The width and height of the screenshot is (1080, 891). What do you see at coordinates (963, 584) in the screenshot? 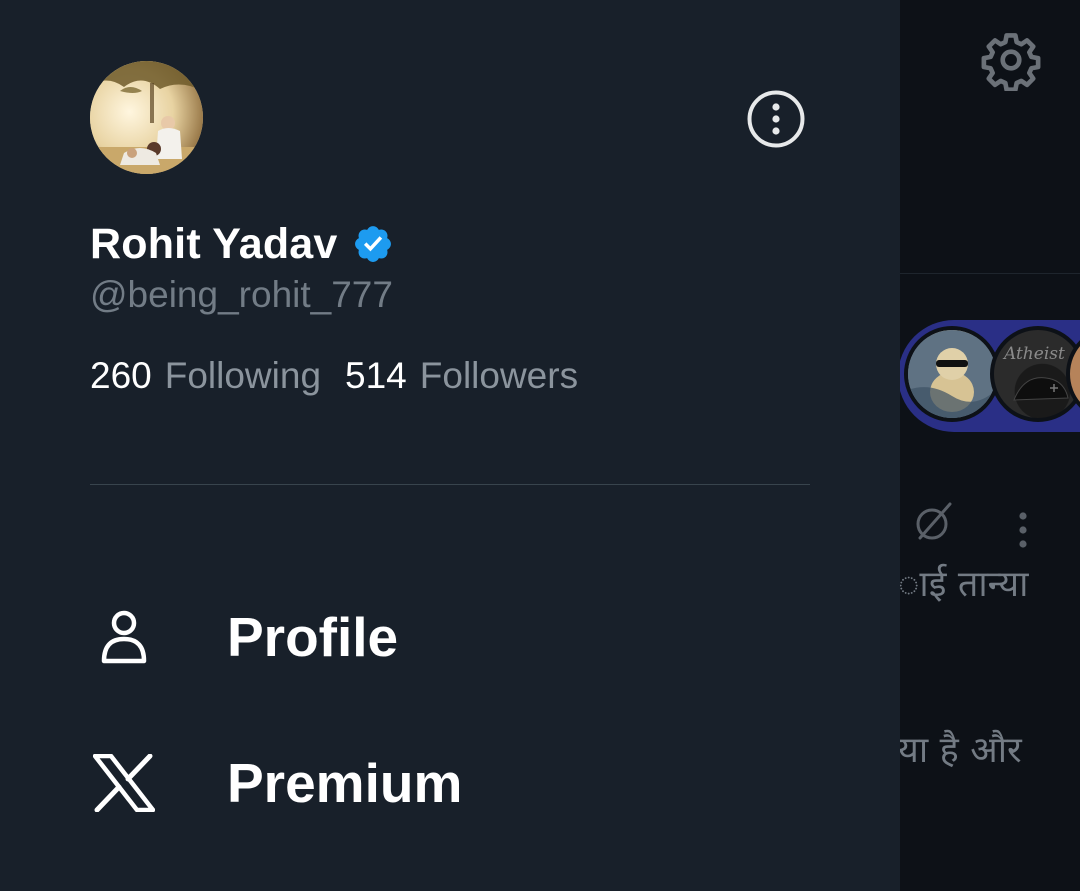
I see `post-text: ाई तान्या` at bounding box center [963, 584].